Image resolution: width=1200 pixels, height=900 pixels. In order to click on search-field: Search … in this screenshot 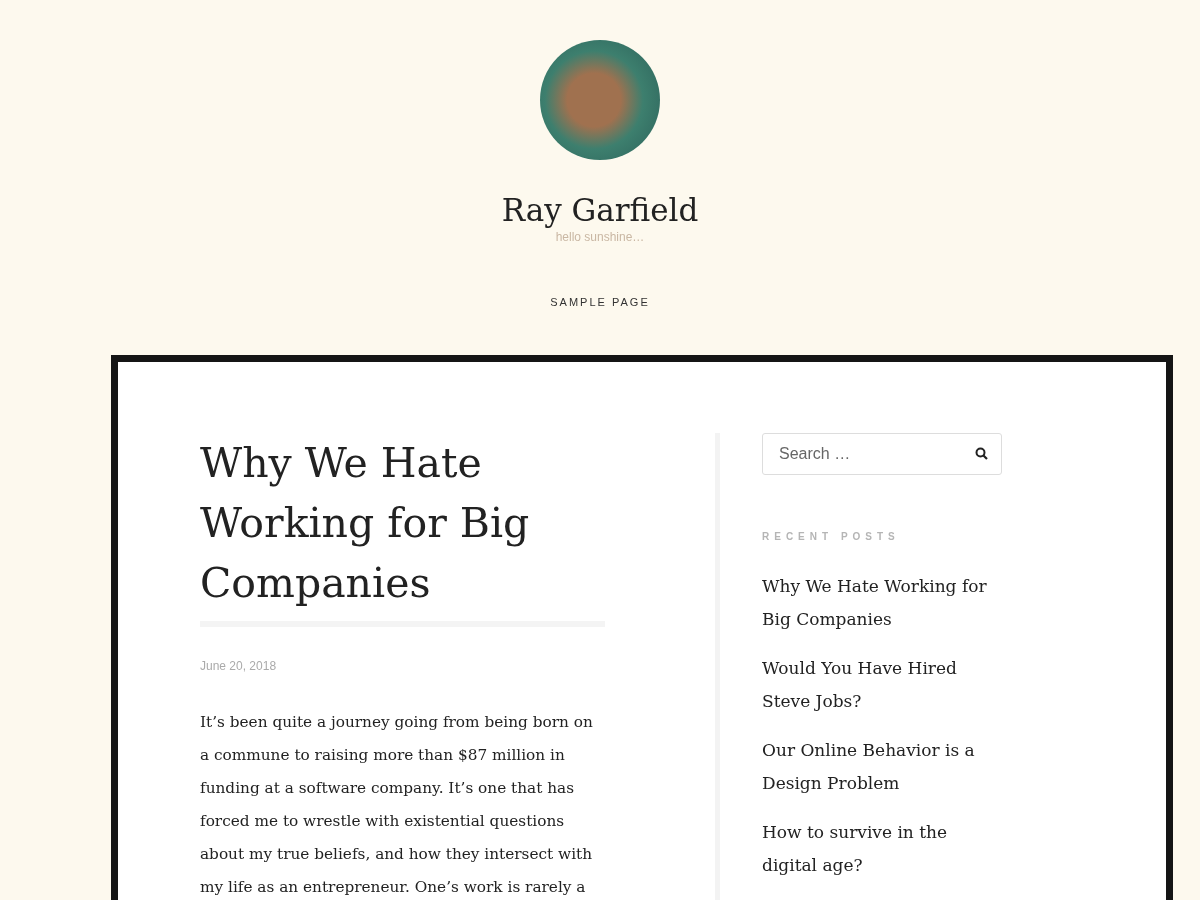, I will do `click(882, 454)`.